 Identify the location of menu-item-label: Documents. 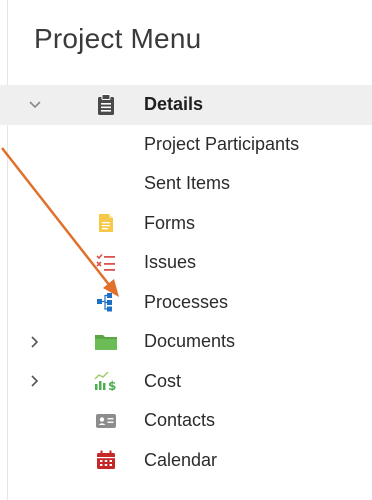
(190, 341).